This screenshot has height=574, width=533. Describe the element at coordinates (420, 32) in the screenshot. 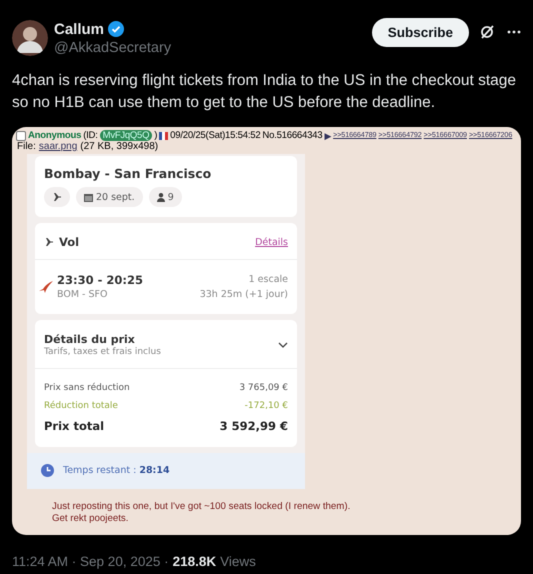

I see `subscribe-button: Subscribe` at that location.